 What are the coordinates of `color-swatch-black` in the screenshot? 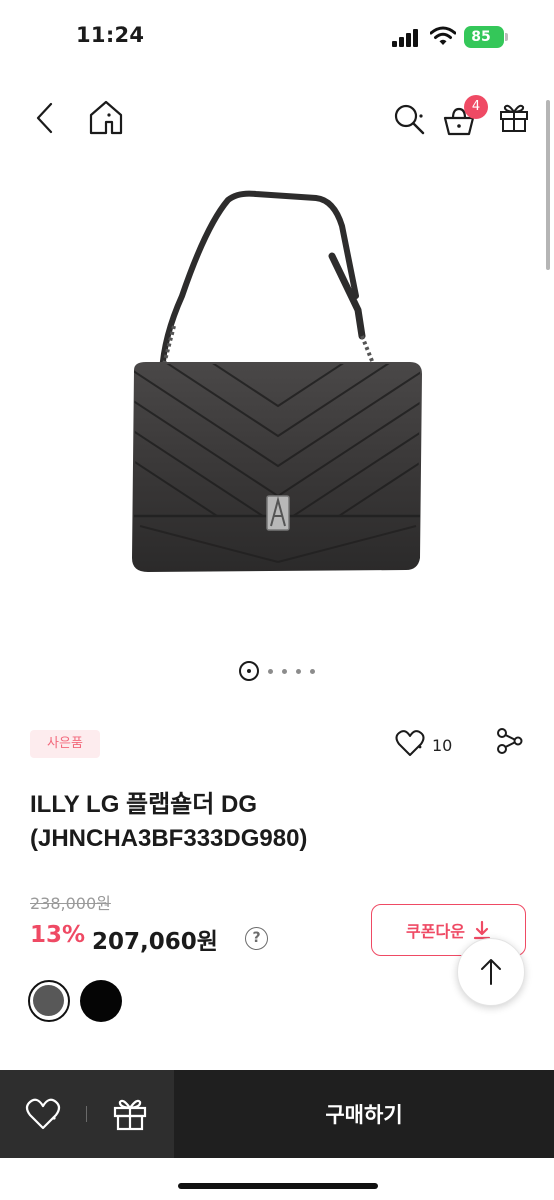 It's located at (101, 1001).